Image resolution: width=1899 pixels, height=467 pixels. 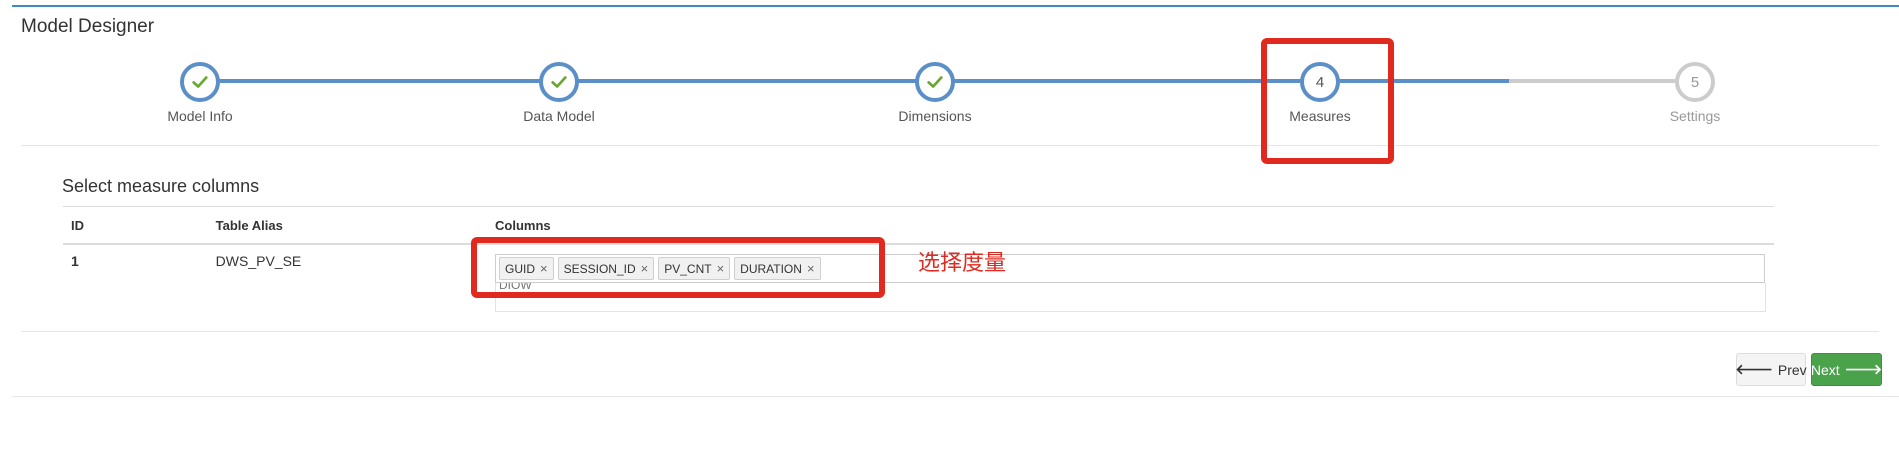 I want to click on wizard-step-data-model: Data Model, so click(x=559, y=93).